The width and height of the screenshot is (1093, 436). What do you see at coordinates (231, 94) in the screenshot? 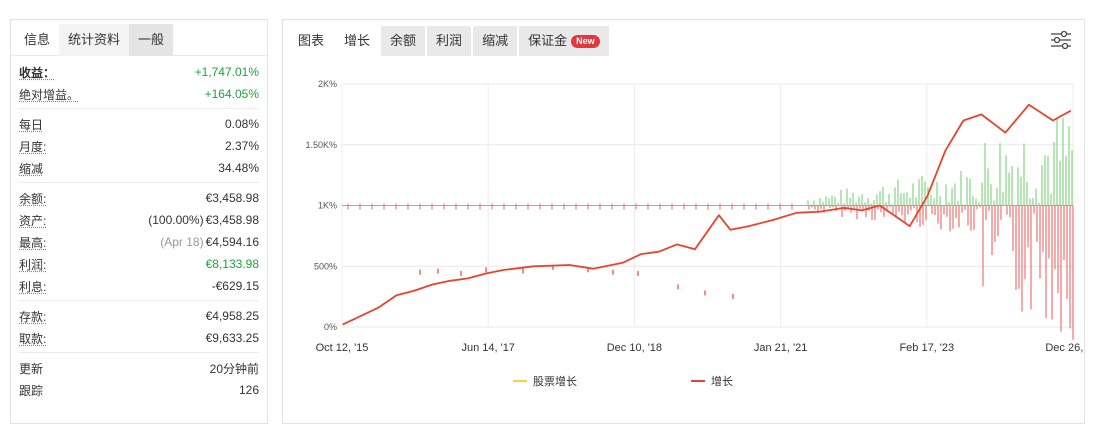
I see `abs-gain-value: +164.05%` at bounding box center [231, 94].